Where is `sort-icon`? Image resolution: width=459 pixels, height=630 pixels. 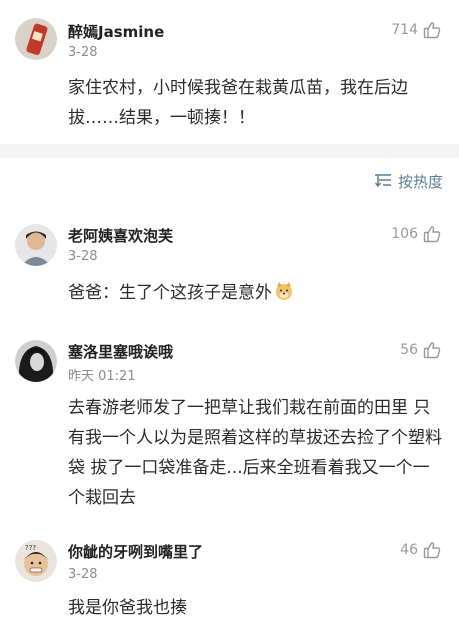
sort-icon is located at coordinates (383, 182).